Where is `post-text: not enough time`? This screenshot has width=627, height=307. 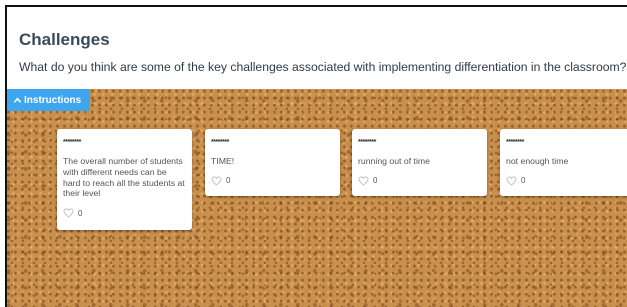
post-text: not enough time is located at coordinates (537, 161).